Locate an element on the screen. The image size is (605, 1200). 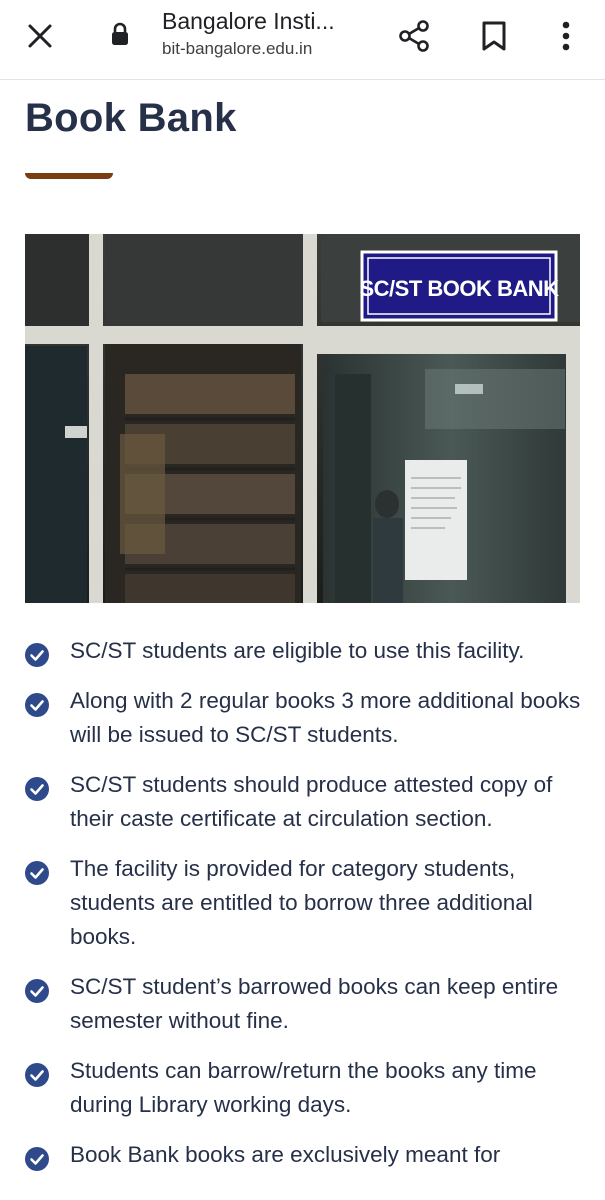
bookmark-icon is located at coordinates (494, 36).